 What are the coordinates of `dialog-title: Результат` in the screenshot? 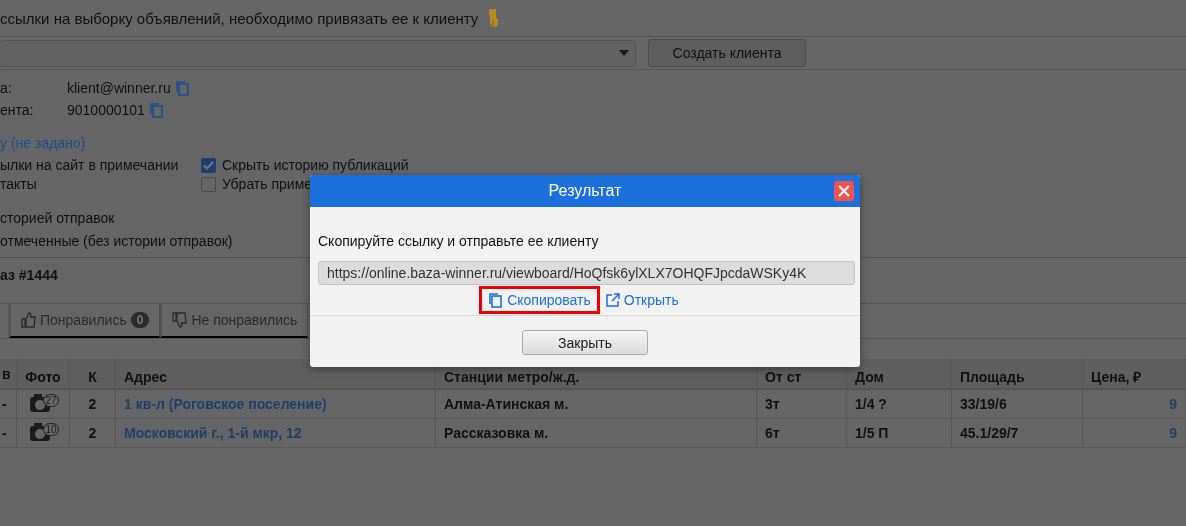 It's located at (585, 191).